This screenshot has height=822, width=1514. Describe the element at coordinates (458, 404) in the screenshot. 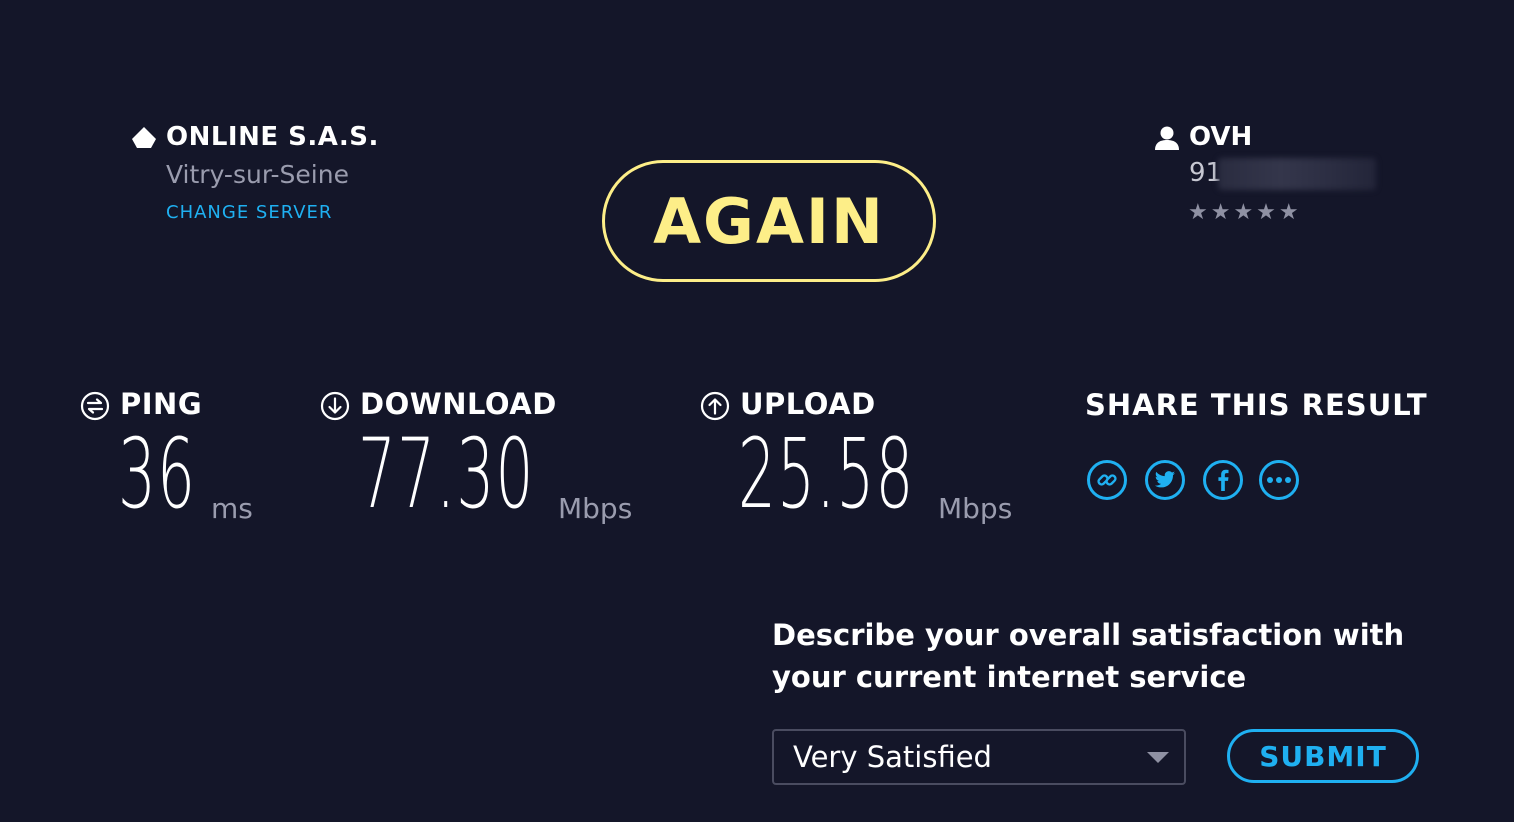

I see `download-label: DOWNLOAD` at that location.